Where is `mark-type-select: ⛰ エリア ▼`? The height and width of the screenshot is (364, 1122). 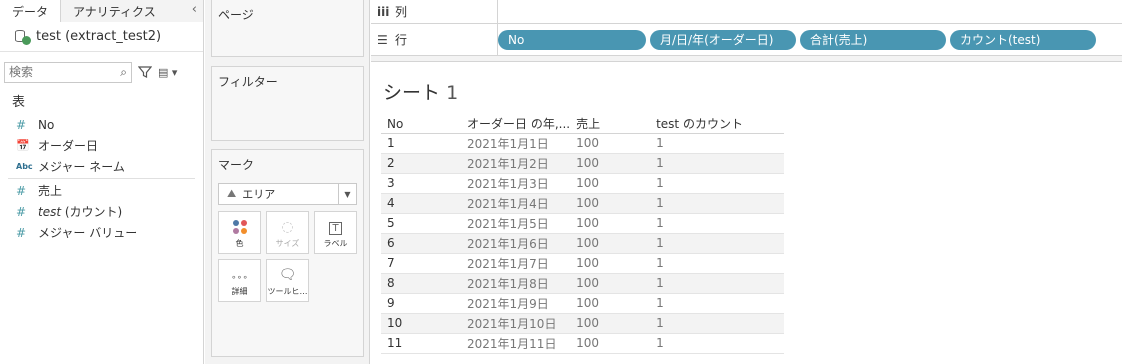 mark-type-select: ⛰ エリア ▼ is located at coordinates (287, 194).